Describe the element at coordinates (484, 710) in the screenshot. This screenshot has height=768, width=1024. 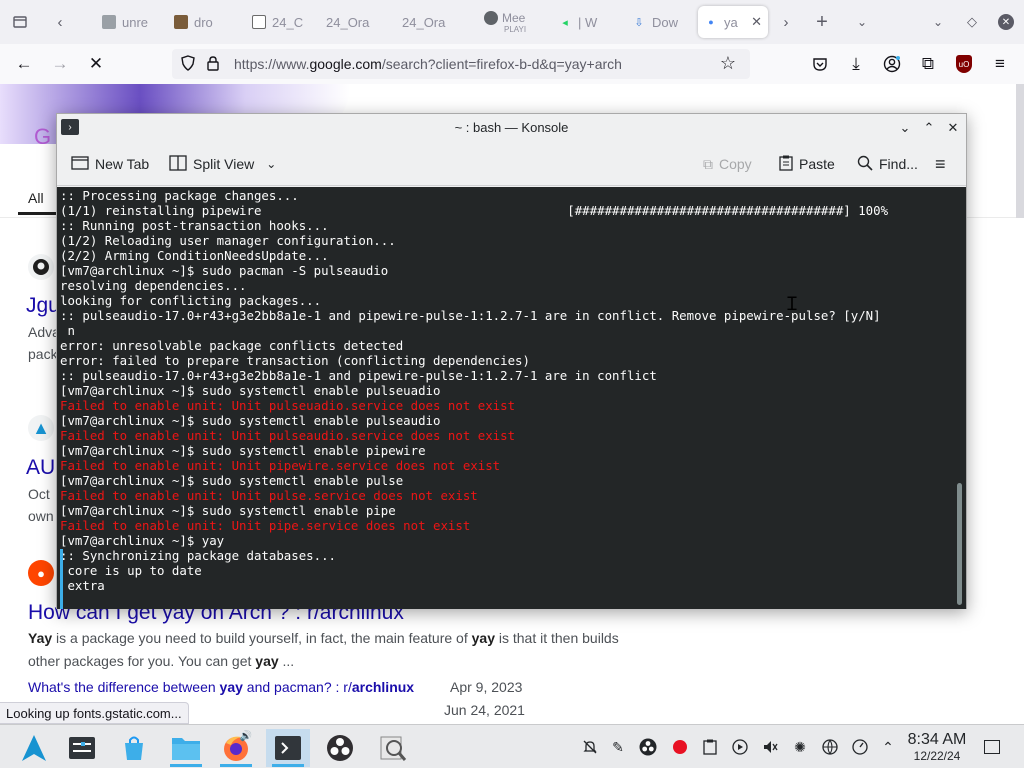
I see `other-result-date: Jun 24, 2021` at that location.